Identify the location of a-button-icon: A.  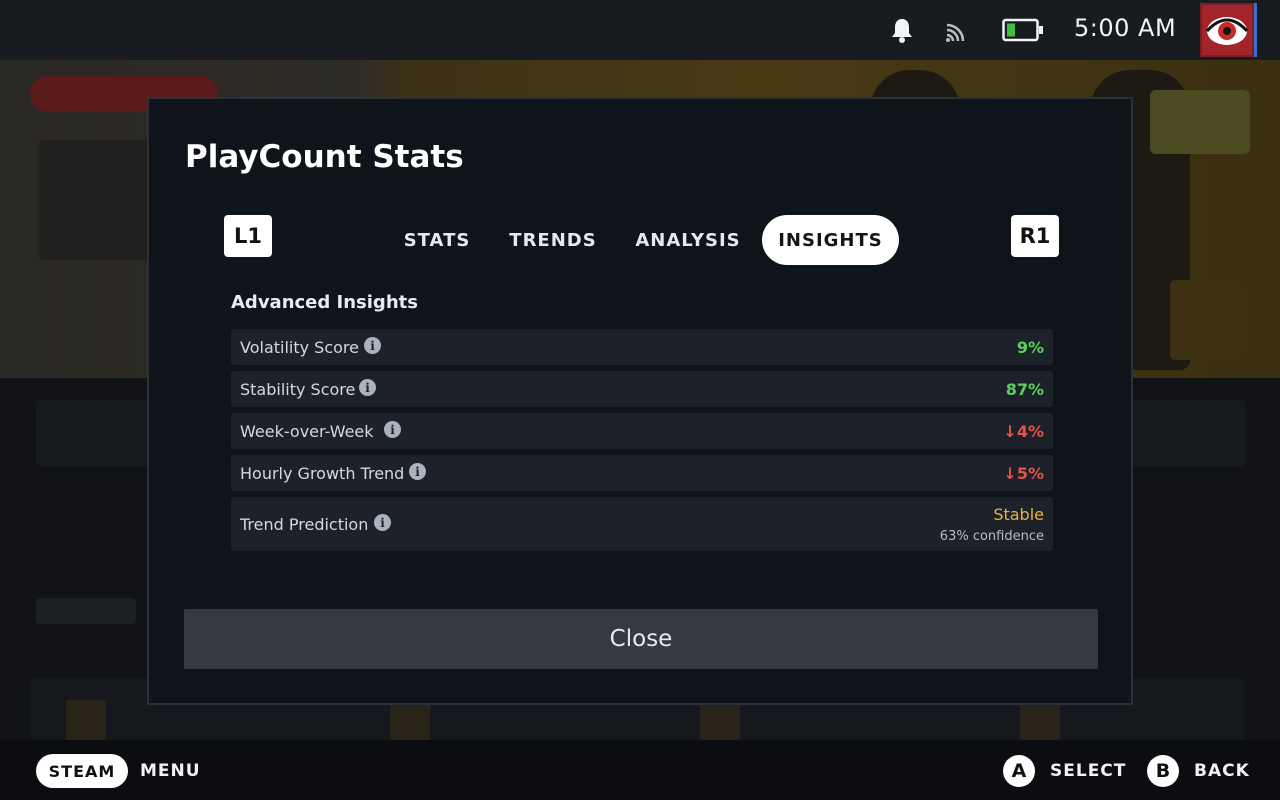
(1019, 771).